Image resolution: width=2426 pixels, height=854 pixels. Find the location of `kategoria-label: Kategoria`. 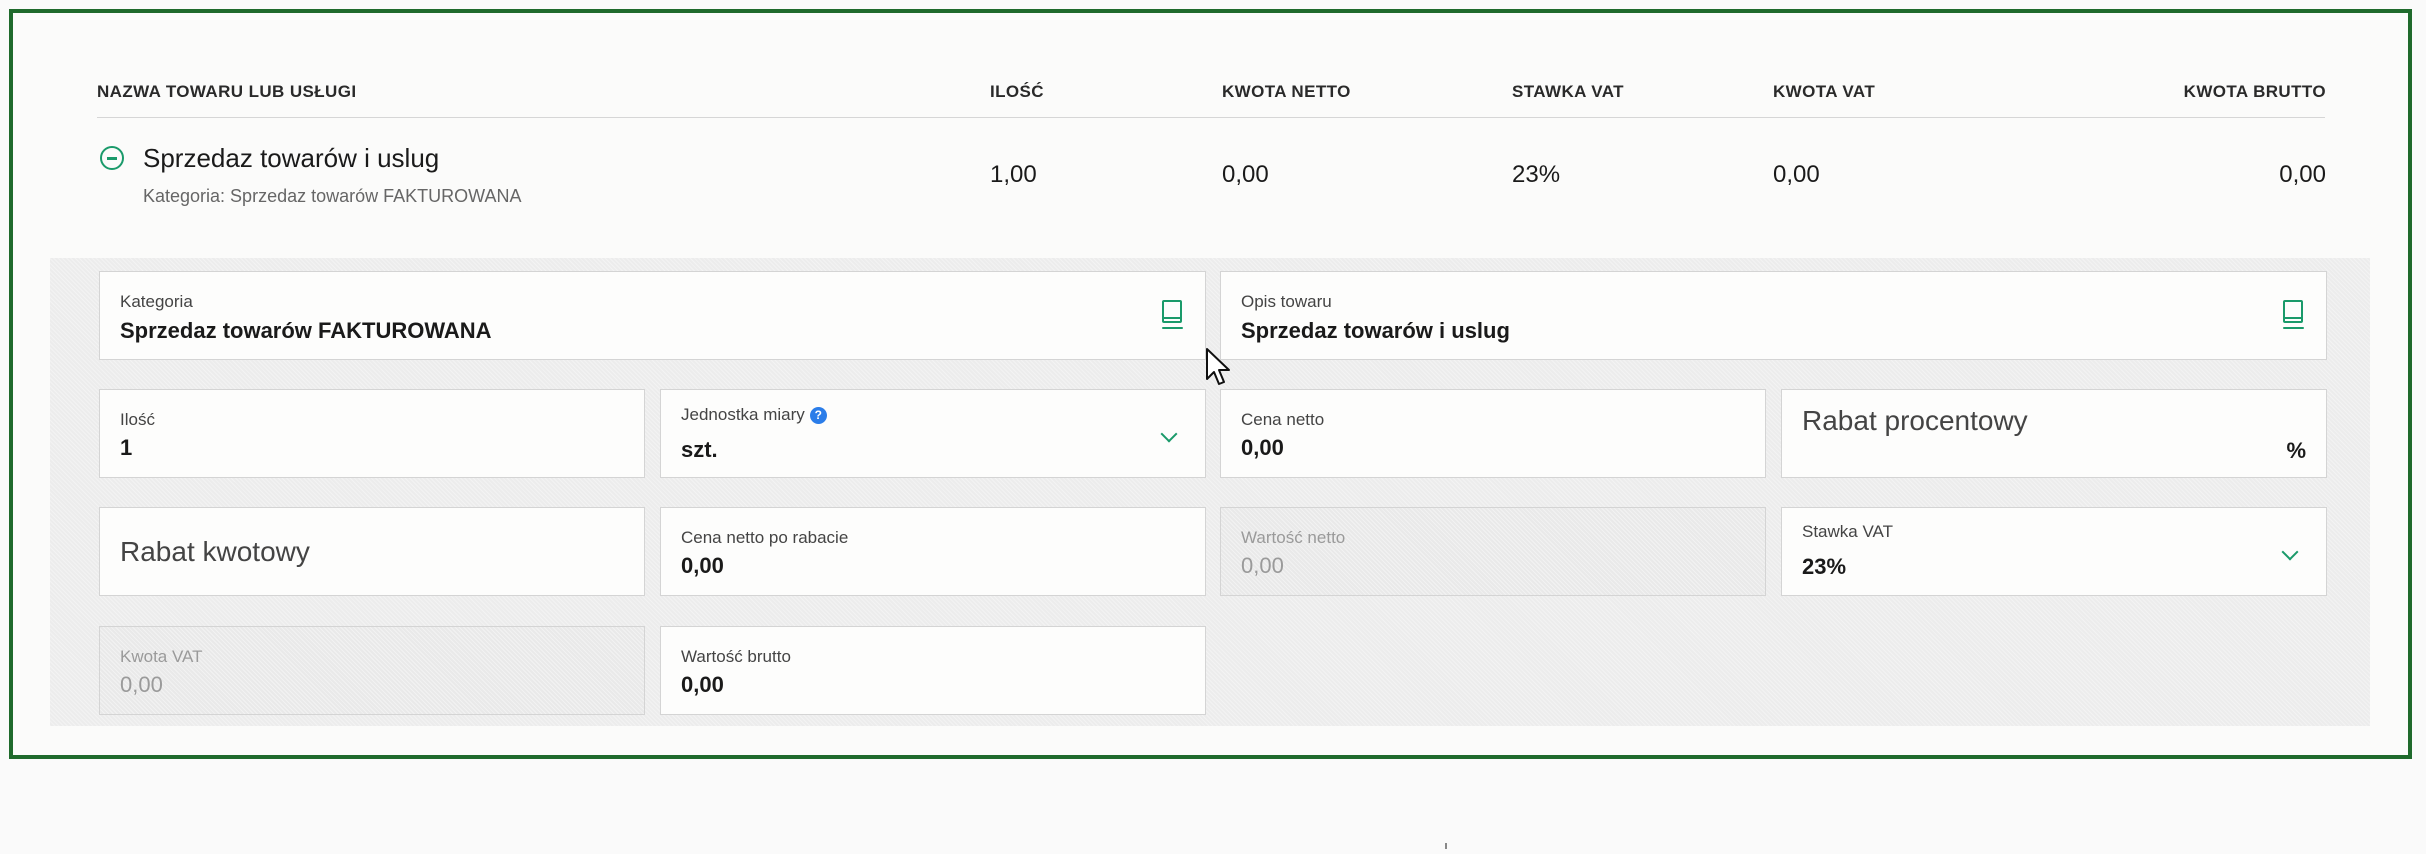

kategoria-label: Kategoria is located at coordinates (156, 301).